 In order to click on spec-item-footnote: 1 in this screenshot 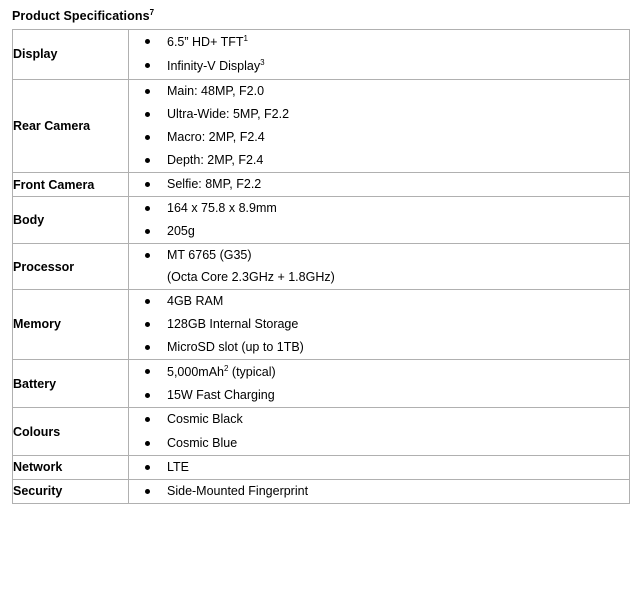, I will do `click(245, 38)`.